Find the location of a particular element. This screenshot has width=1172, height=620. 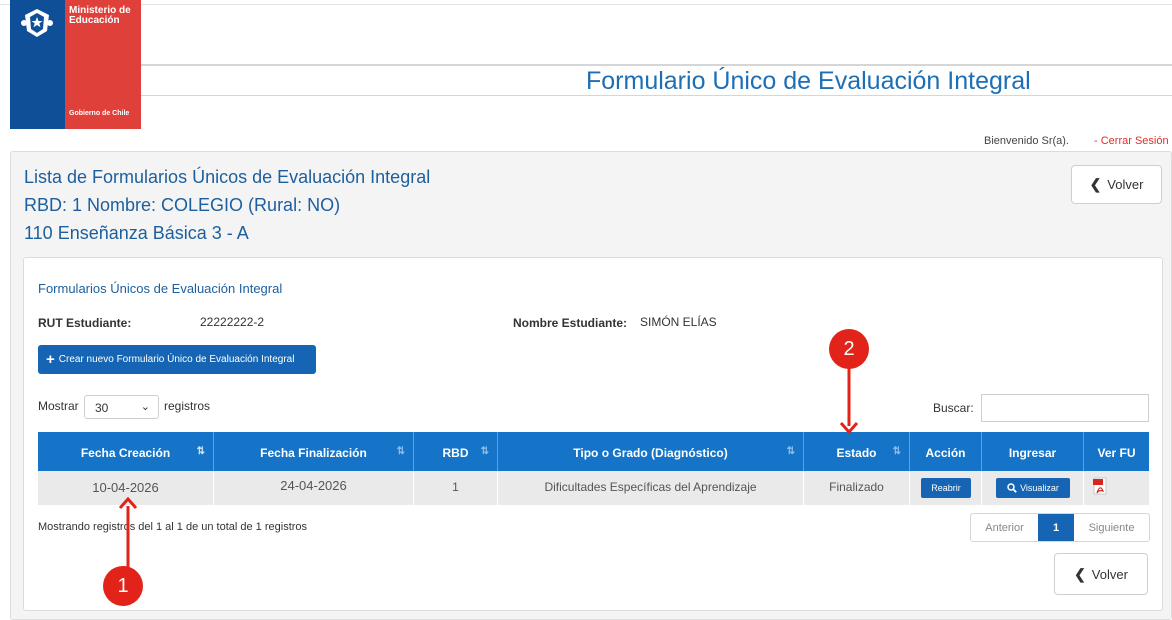

search-input is located at coordinates (1065, 408).